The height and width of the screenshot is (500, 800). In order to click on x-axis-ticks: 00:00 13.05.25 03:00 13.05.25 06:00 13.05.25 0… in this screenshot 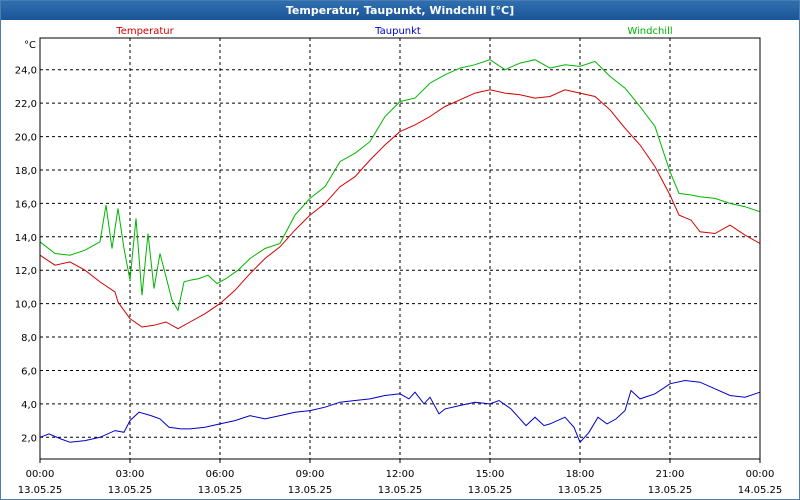, I will do `click(400, 477)`.